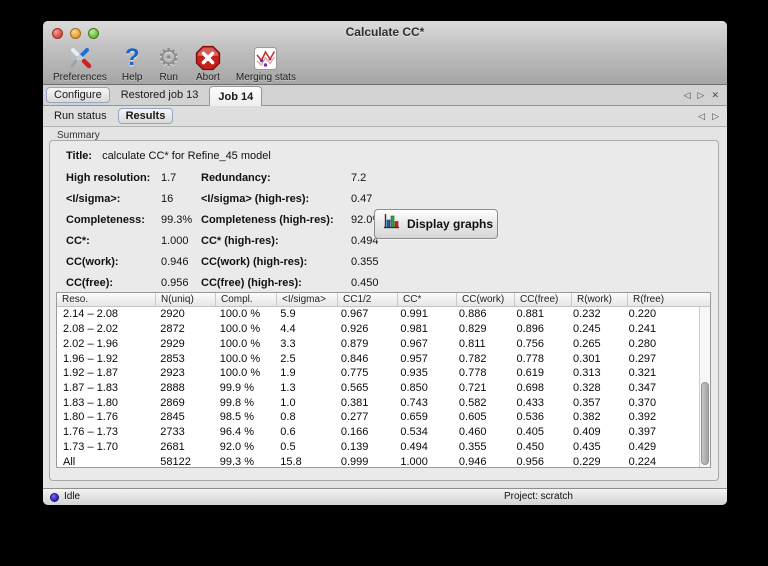 This screenshot has height=566, width=768. What do you see at coordinates (367, 299) in the screenshot?
I see `column-header-cc1-2: CC1/2` at bounding box center [367, 299].